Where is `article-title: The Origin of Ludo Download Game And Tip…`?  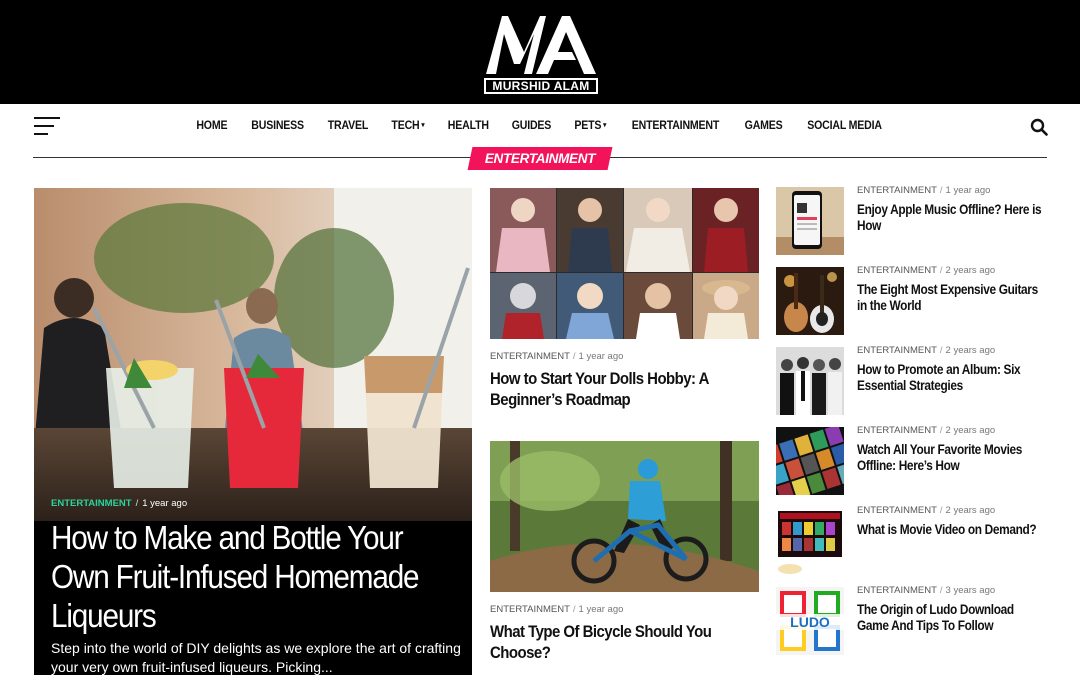 article-title: The Origin of Ludo Download Game And Tip… is located at coordinates (949, 618).